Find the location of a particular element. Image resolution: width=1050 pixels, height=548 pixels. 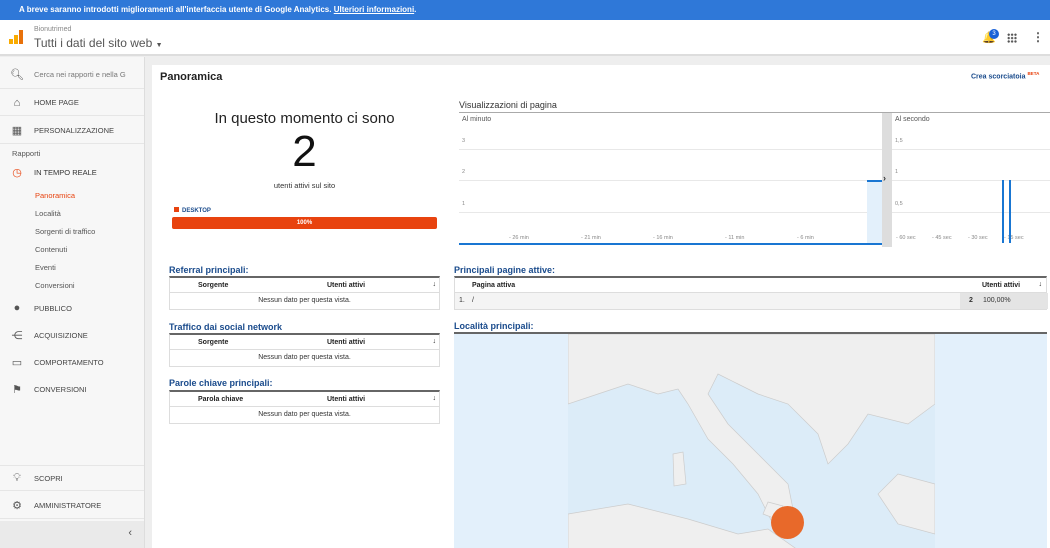

sidebar-subitem-events: Eventi is located at coordinates (45, 267).